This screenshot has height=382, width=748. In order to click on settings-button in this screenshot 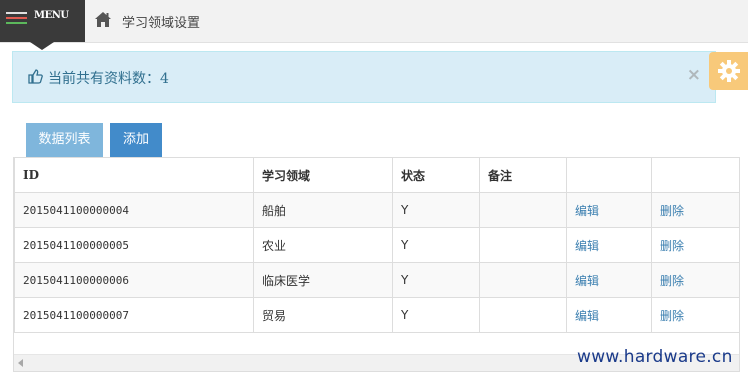, I will do `click(728, 71)`.